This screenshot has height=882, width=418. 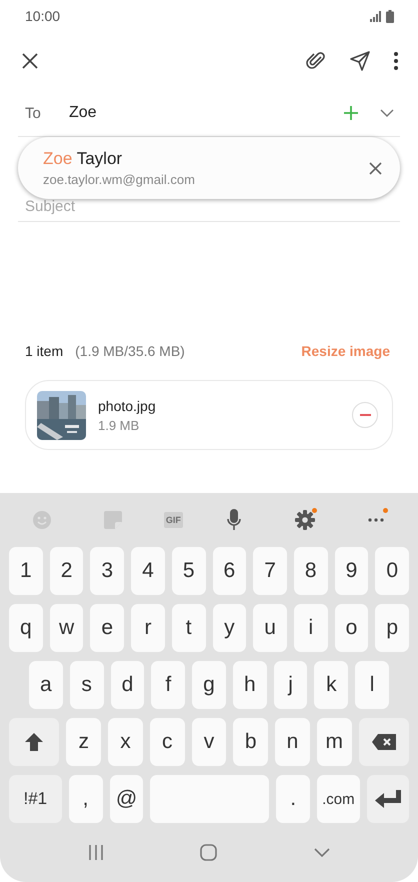 I want to click on key: k, so click(x=331, y=685).